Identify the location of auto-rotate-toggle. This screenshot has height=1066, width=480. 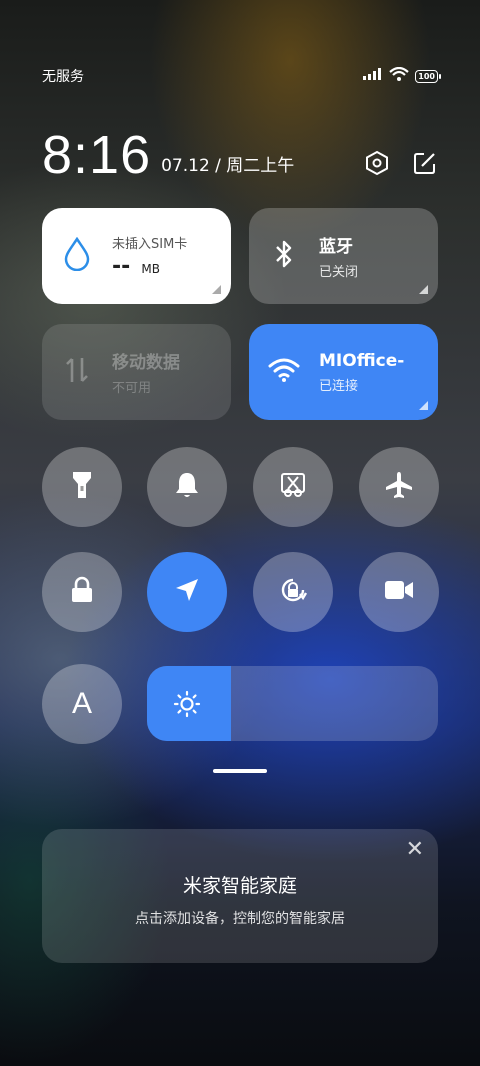
(293, 592).